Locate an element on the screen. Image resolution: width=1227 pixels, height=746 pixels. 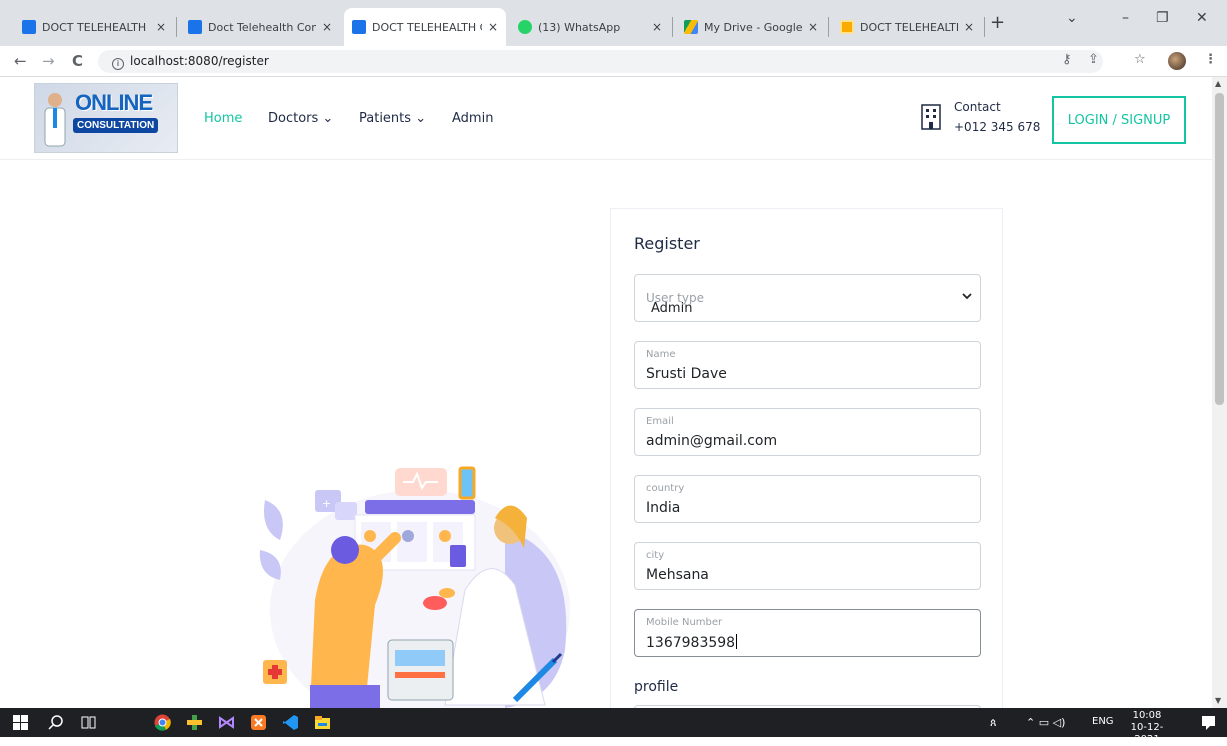
text-caret is located at coordinates (737, 641).